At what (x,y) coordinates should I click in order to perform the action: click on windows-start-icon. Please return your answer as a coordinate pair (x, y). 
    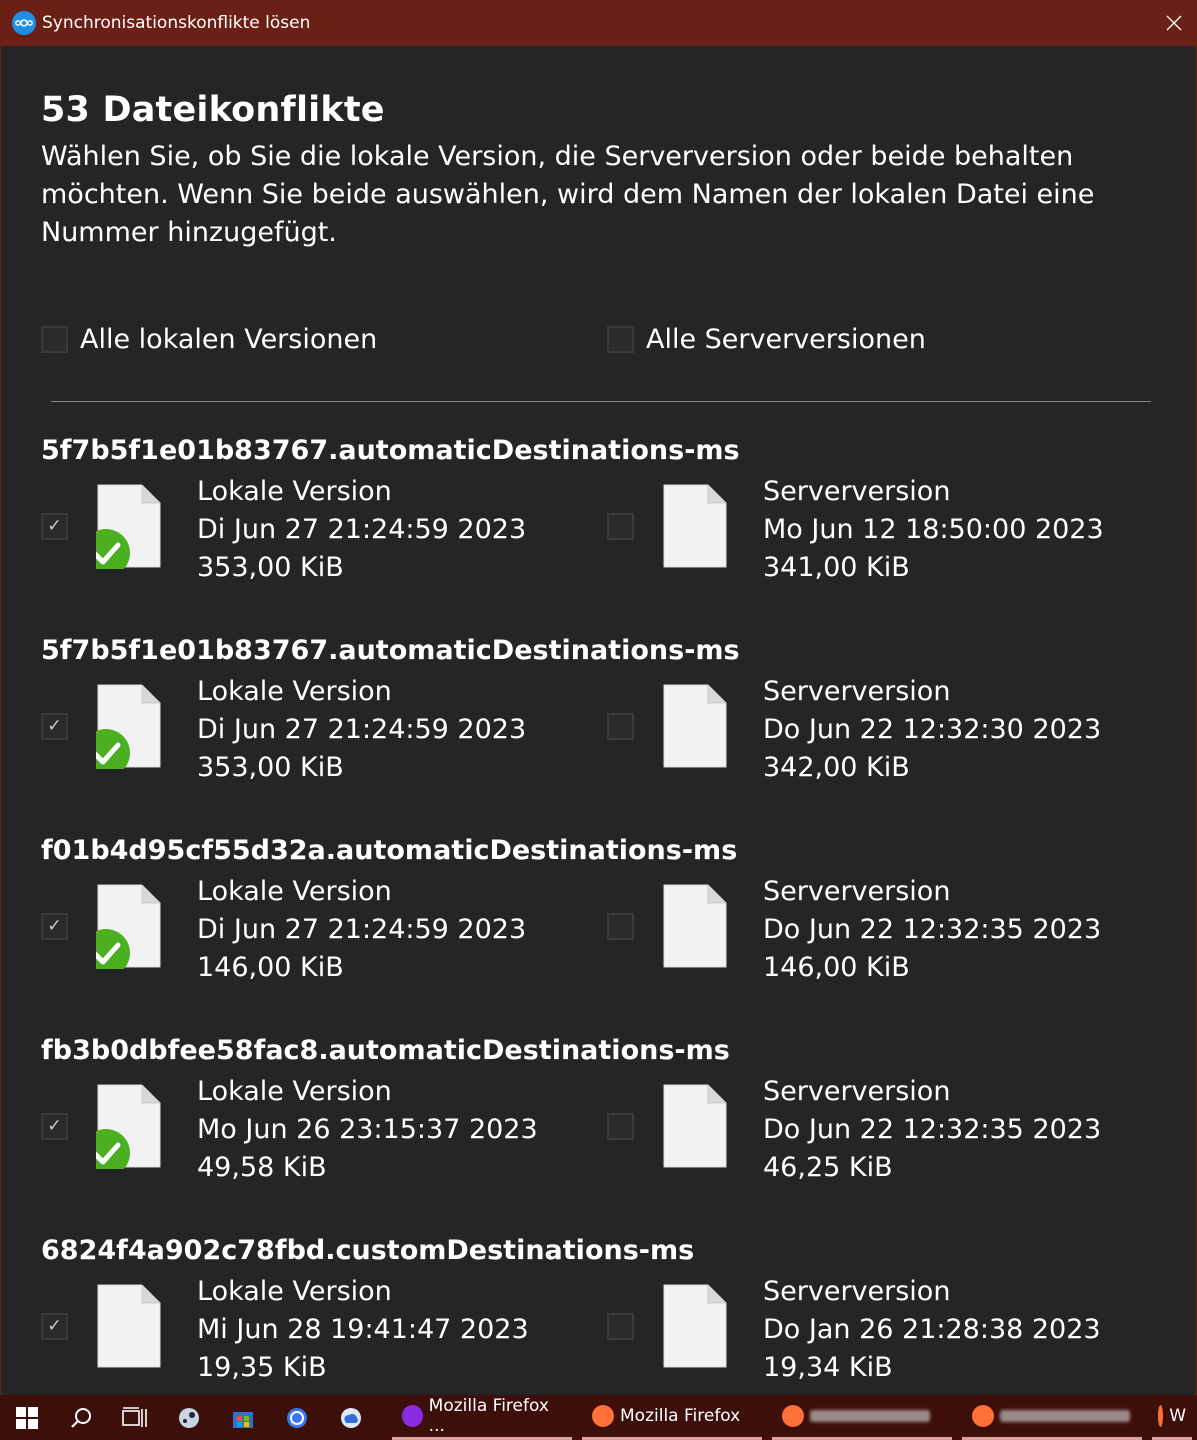
    Looking at the image, I should click on (27, 1417).